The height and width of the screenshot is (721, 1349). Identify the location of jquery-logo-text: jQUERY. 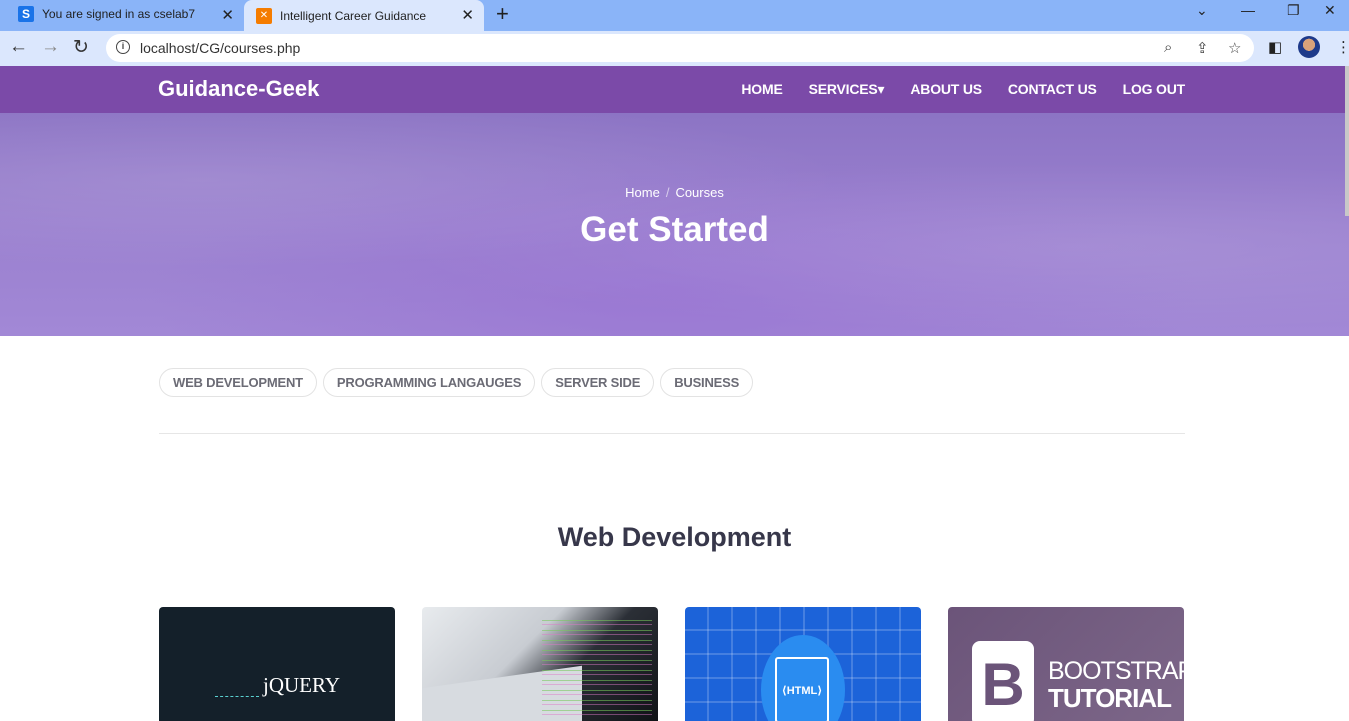
(302, 685).